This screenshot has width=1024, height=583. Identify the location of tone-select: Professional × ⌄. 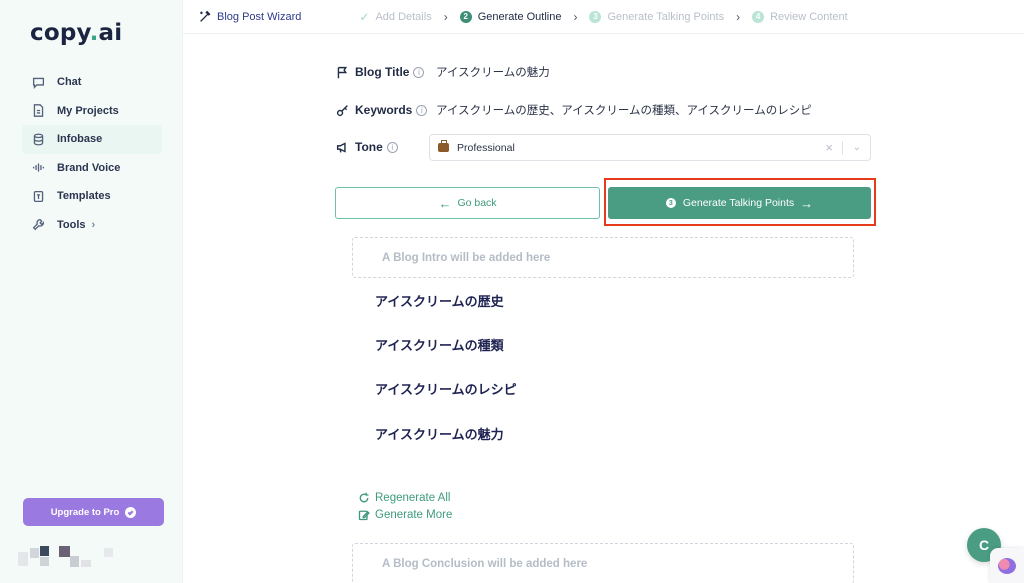
(650, 147).